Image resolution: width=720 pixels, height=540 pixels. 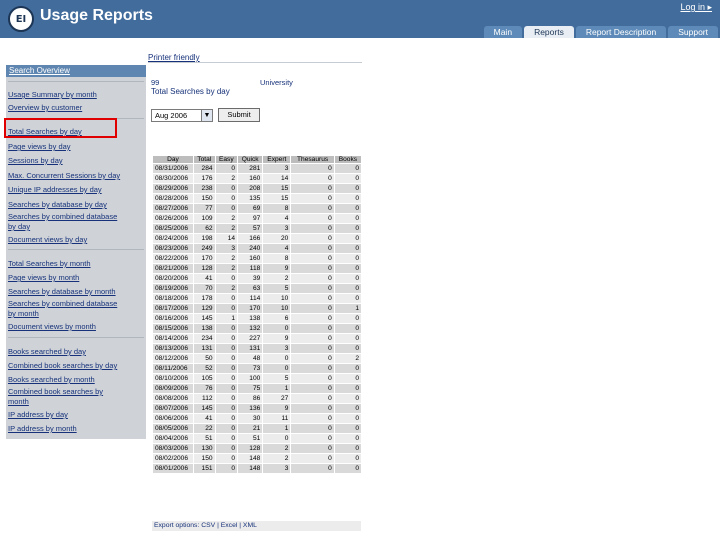 What do you see at coordinates (77, 240) in the screenshot?
I see `sidebar-item-document-views-day: Document views by day` at bounding box center [77, 240].